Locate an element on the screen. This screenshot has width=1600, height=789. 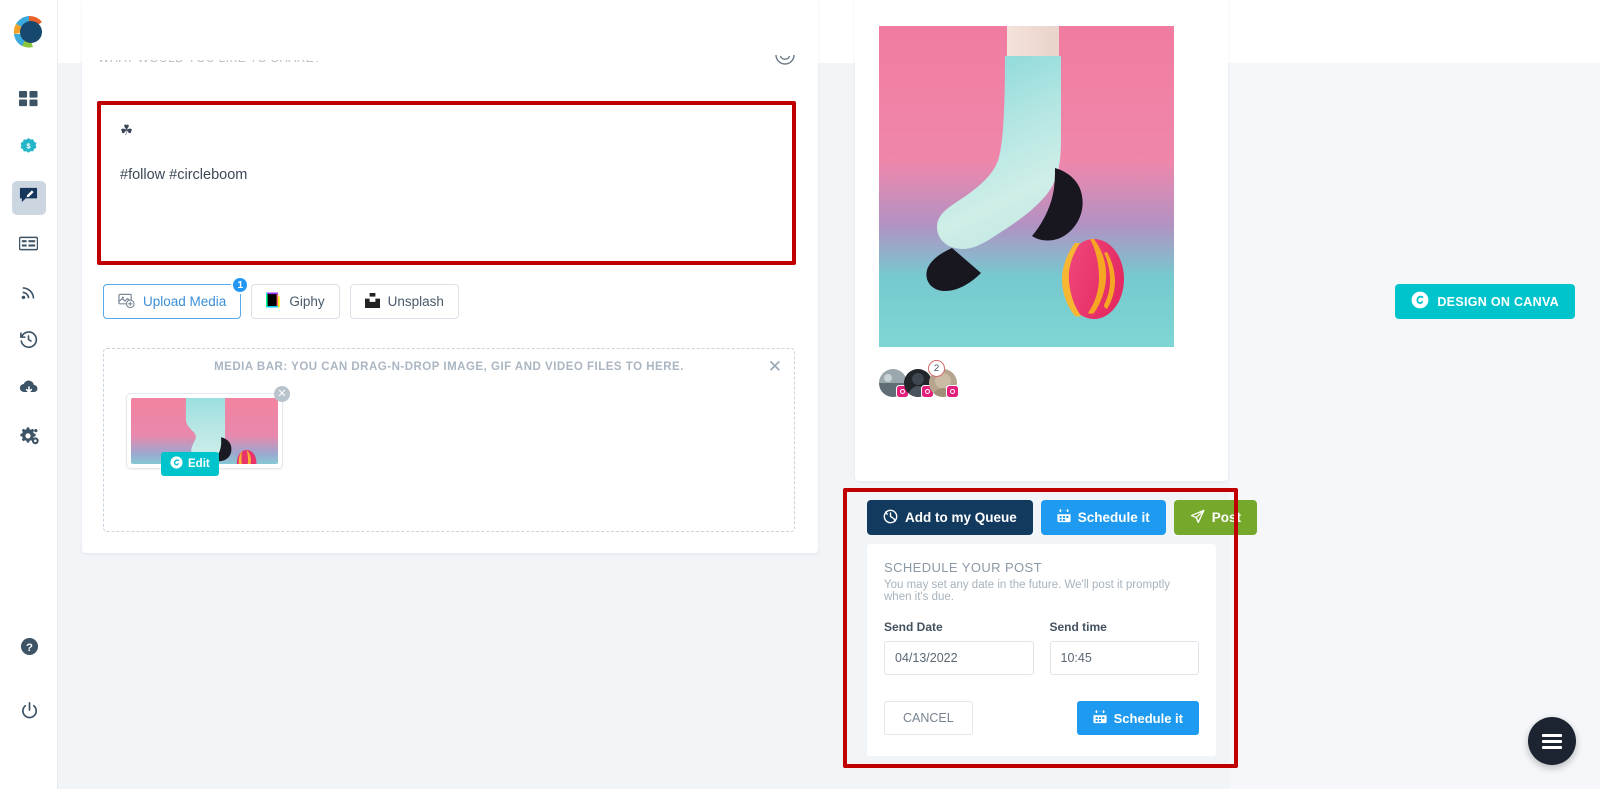
send-time-input is located at coordinates (1124, 658).